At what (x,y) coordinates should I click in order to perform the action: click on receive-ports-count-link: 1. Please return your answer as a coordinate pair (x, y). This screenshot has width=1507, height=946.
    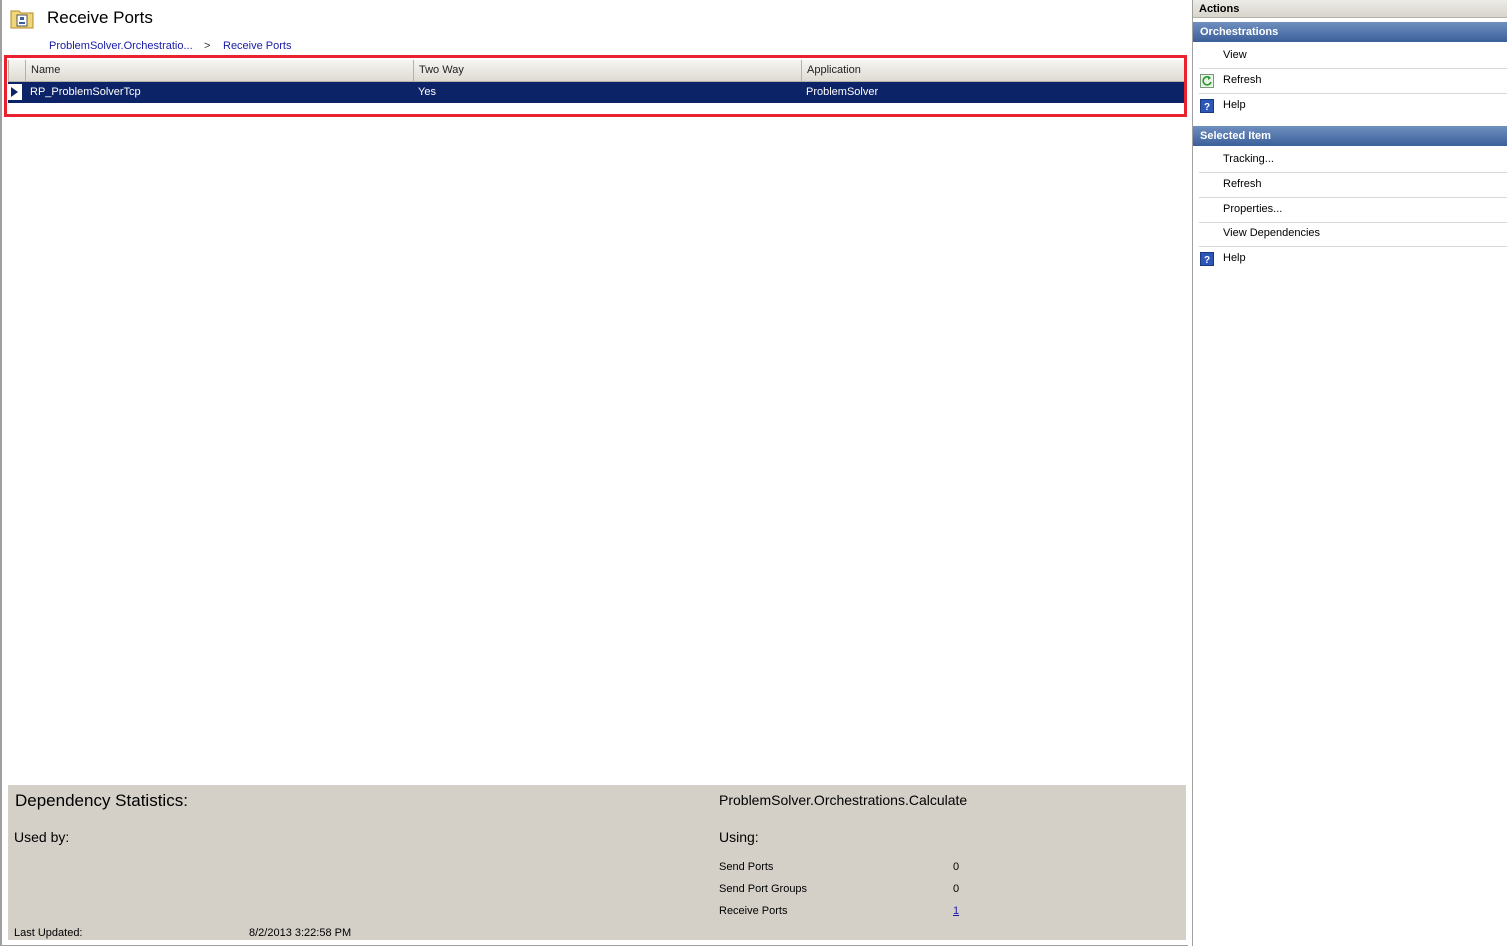
    Looking at the image, I should click on (956, 911).